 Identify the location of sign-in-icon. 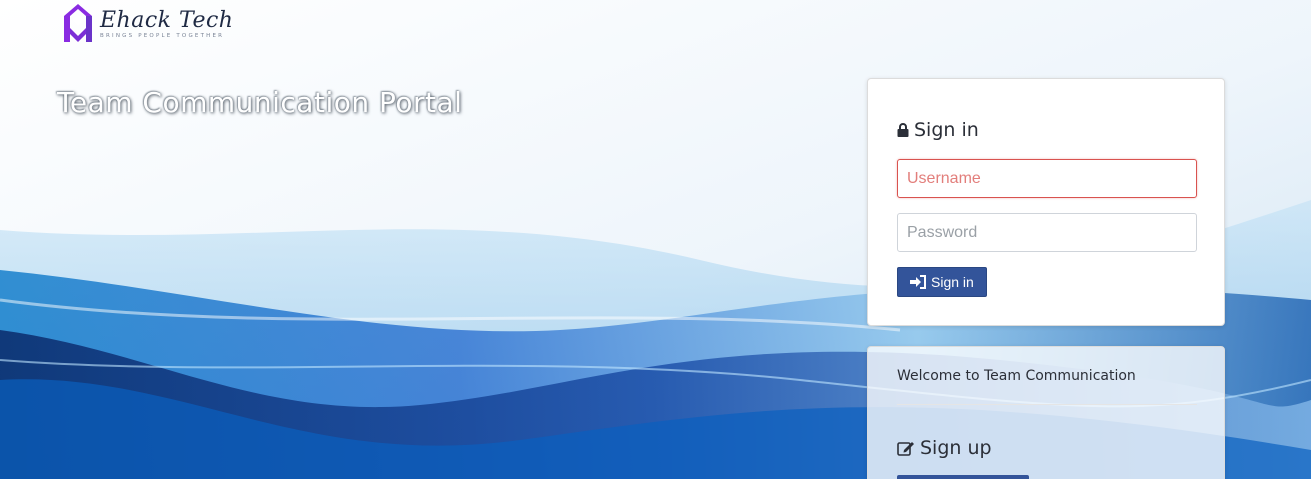
(918, 282).